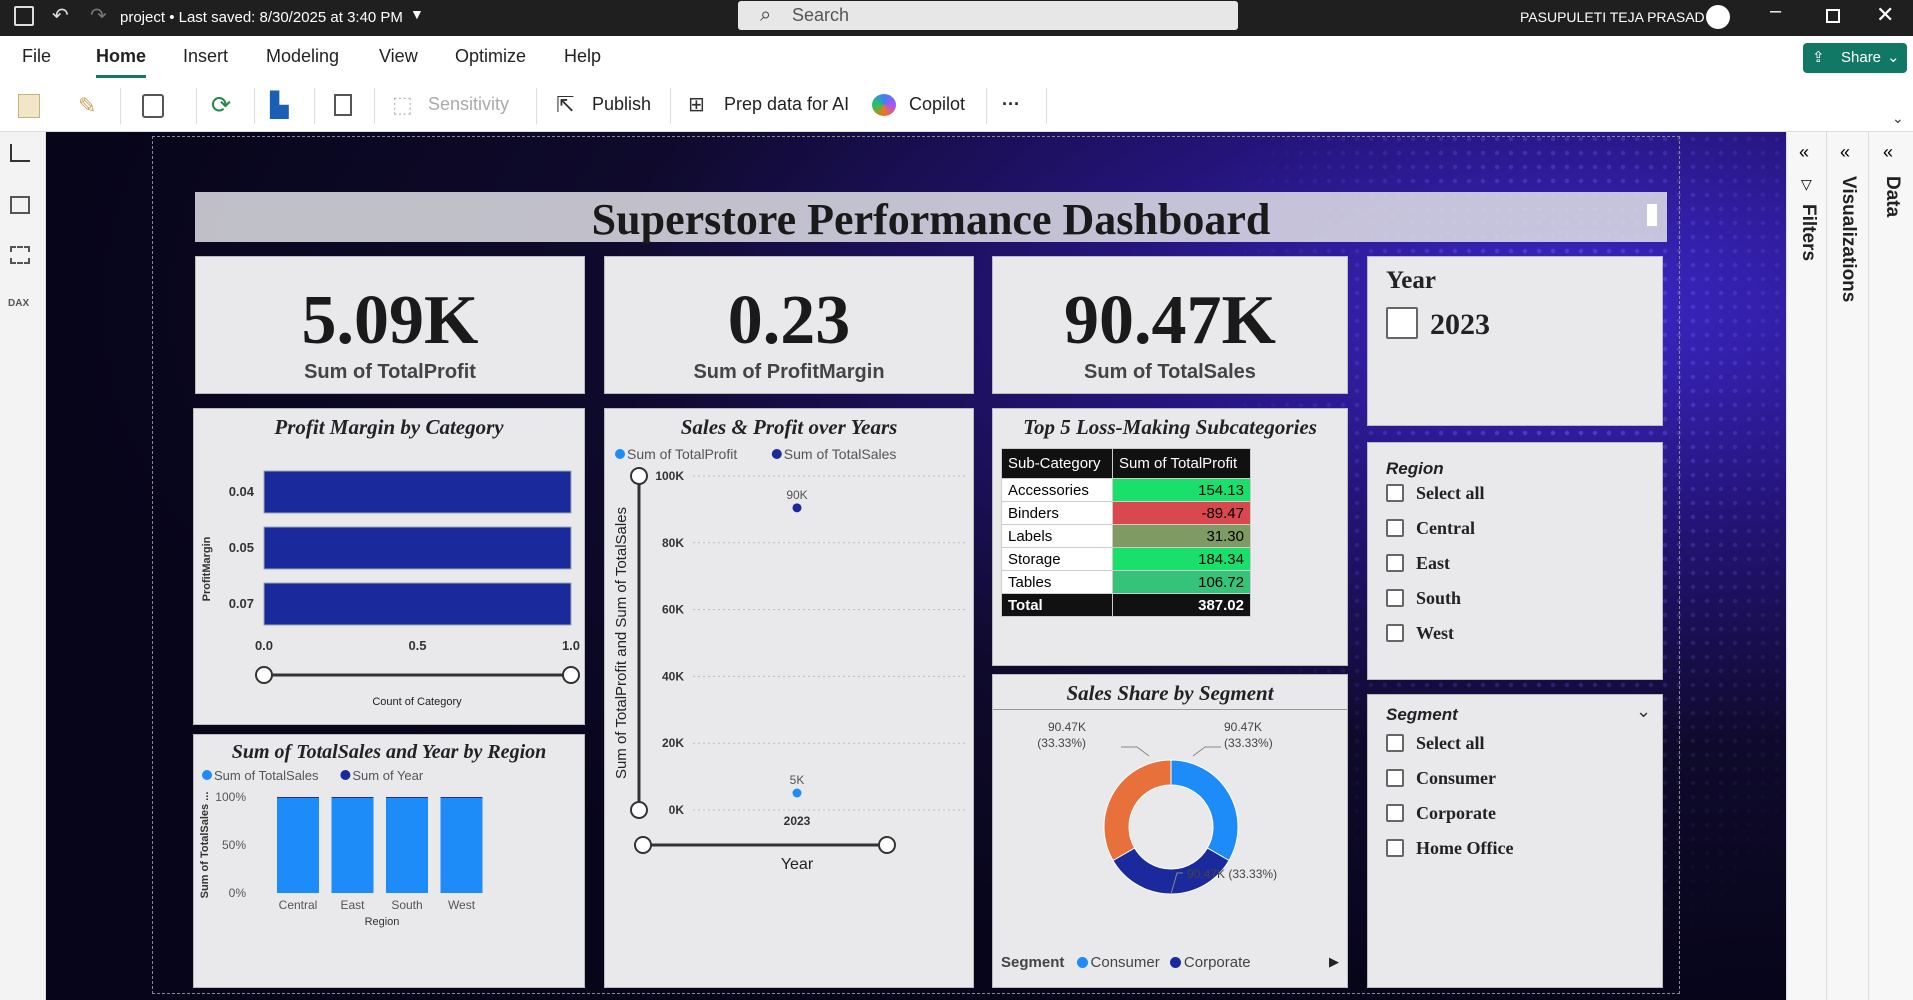  Describe the element at coordinates (417, 14) in the screenshot. I see `chevron-down-icon: ▼` at that location.